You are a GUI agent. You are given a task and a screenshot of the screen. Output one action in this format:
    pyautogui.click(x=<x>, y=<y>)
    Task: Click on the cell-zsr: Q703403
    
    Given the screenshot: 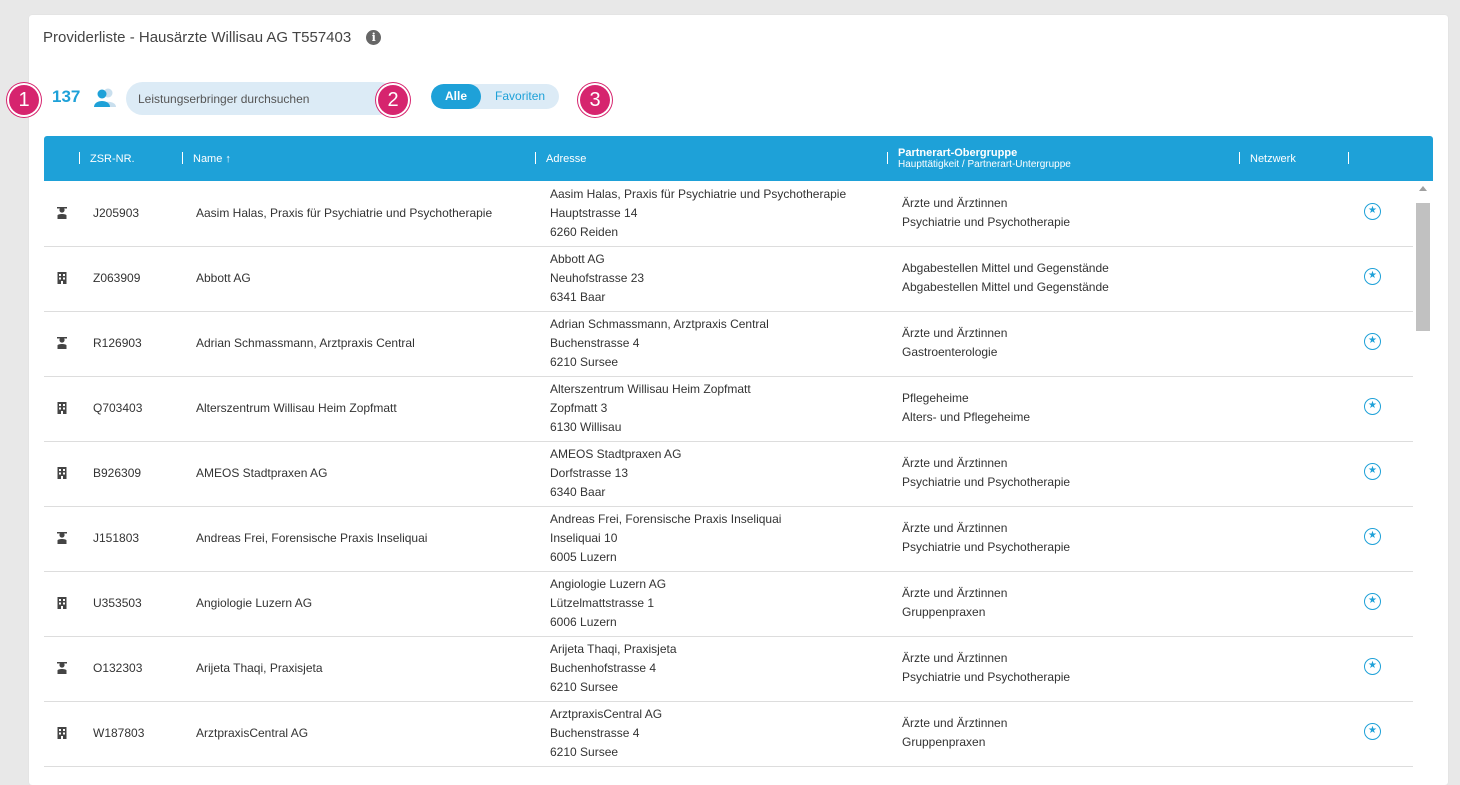 What is the action you would take?
    pyautogui.click(x=118, y=408)
    